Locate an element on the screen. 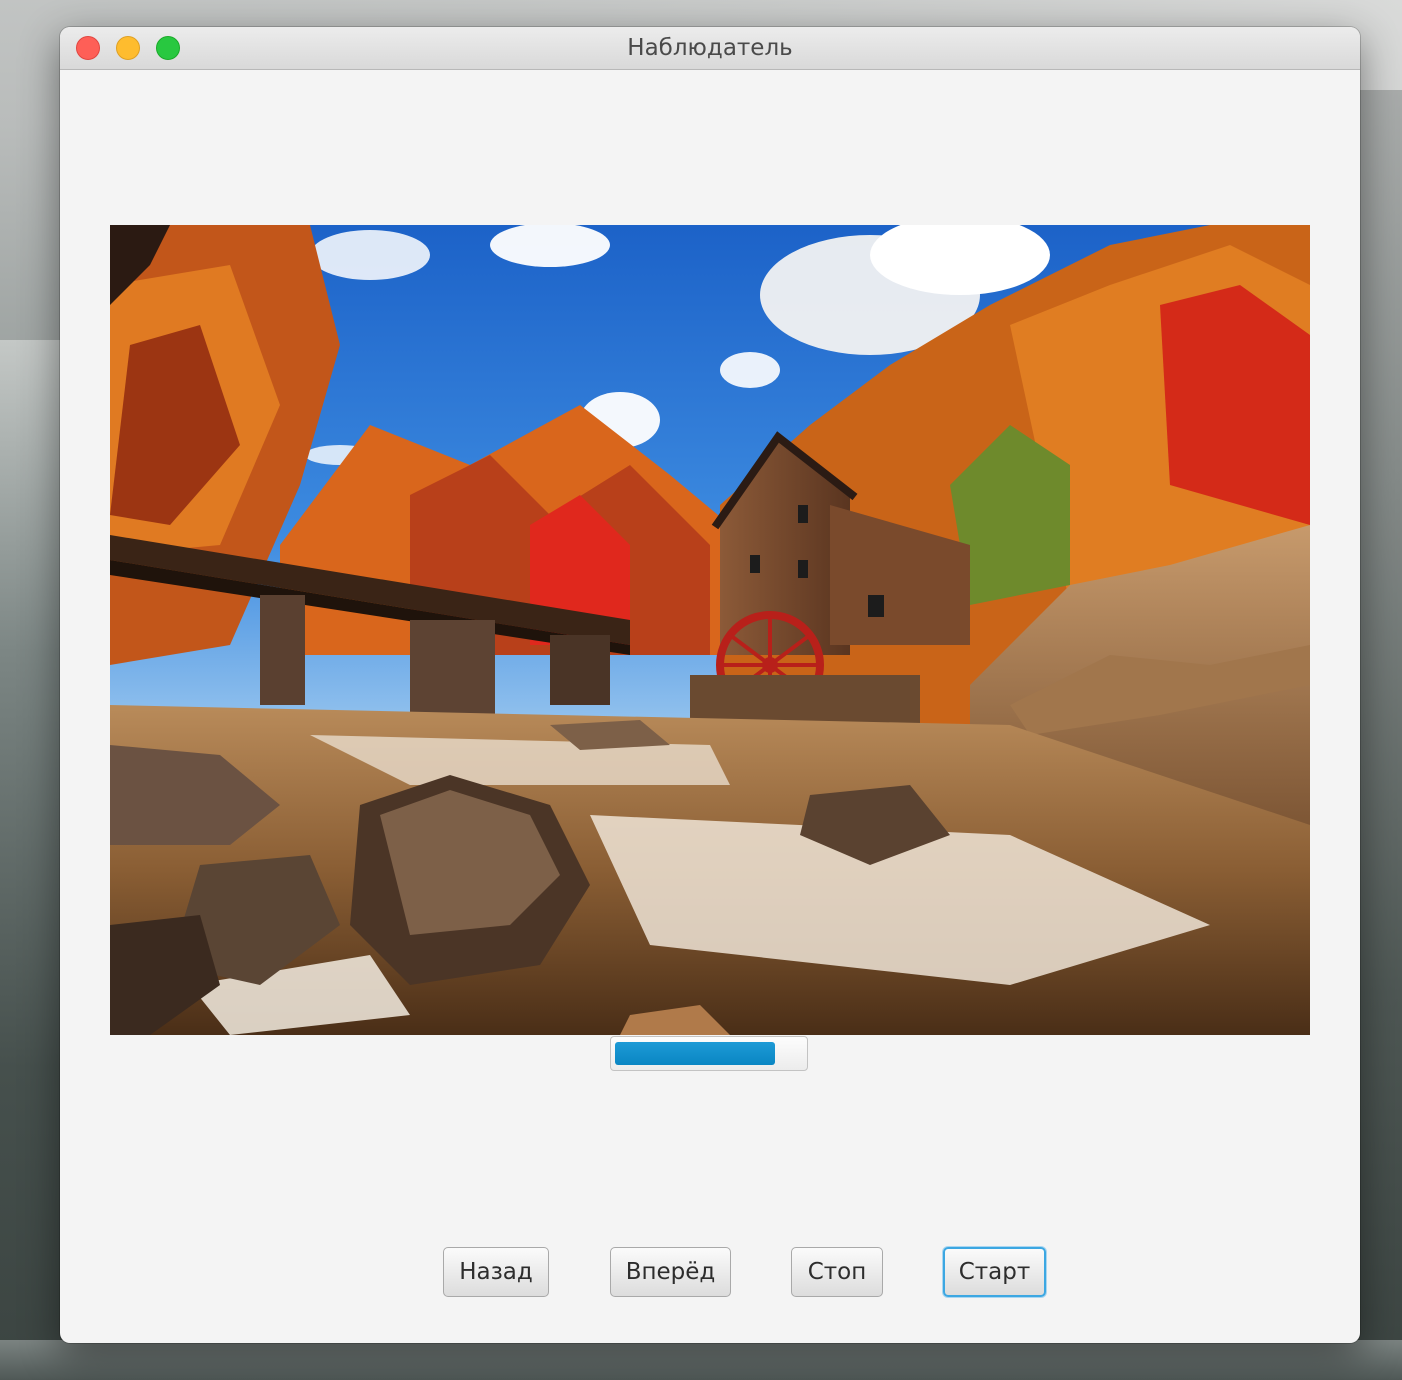 The image size is (1402, 1380). window-title: Наблюдатель is located at coordinates (710, 48).